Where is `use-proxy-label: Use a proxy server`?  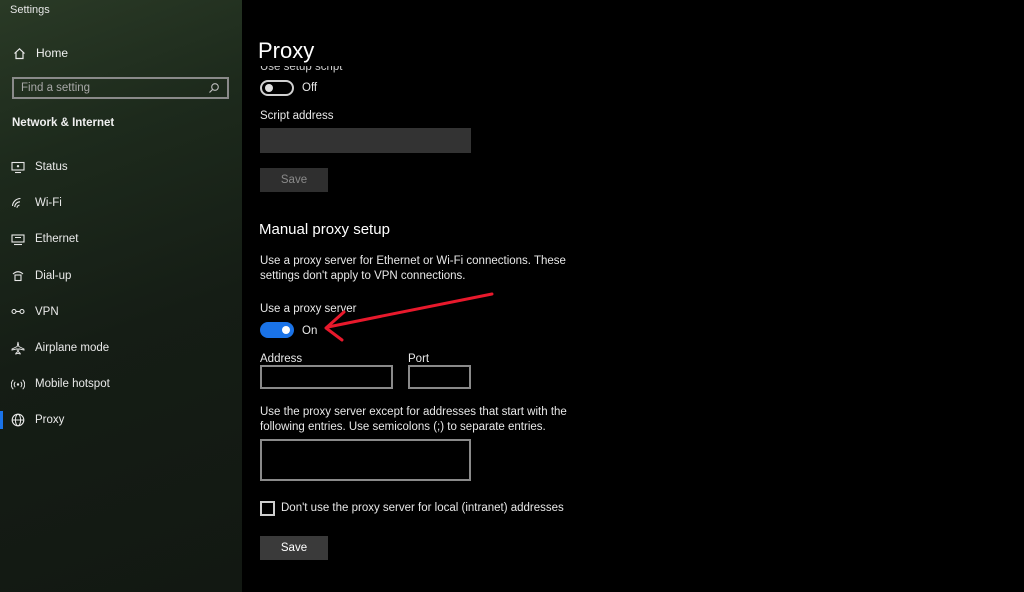
use-proxy-label: Use a proxy server is located at coordinates (308, 309).